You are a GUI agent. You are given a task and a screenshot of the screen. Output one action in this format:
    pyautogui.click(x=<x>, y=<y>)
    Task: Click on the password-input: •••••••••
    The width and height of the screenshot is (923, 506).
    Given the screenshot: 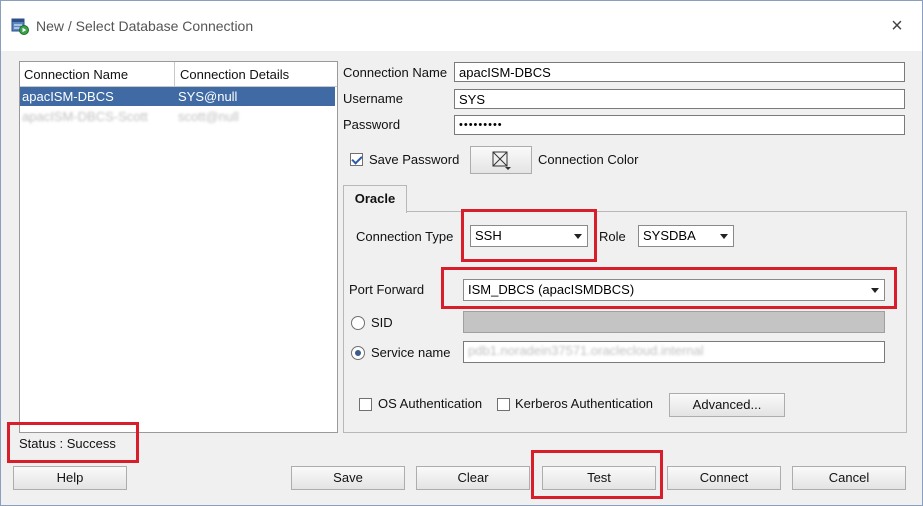 What is the action you would take?
    pyautogui.click(x=679, y=125)
    